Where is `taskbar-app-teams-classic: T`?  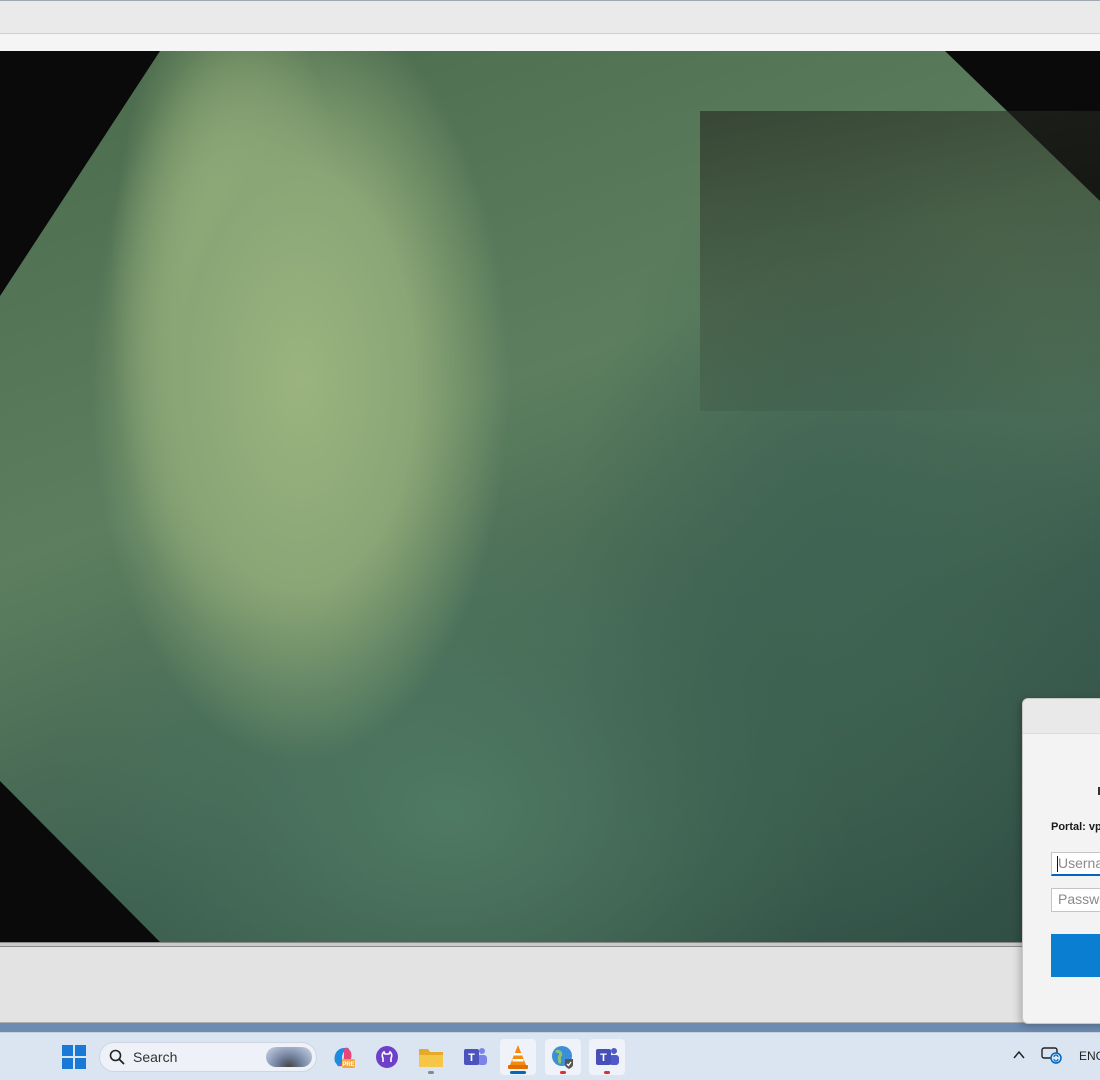
taskbar-app-teams-classic: T is located at coordinates (607, 1057).